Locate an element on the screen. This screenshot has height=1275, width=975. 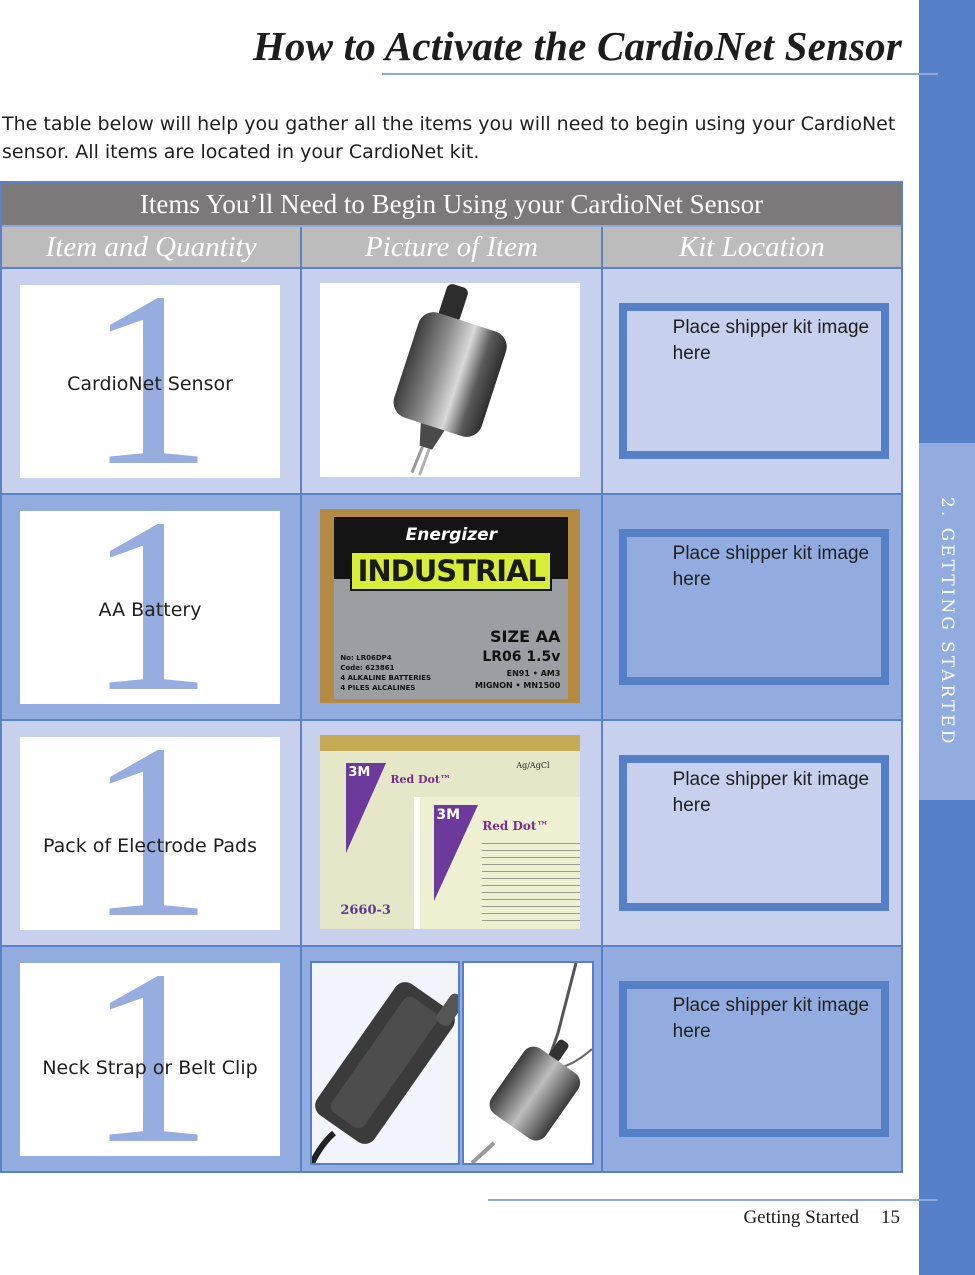
item-quantity-cell: 1 CardioNet Sensor is located at coordinates (151, 381).